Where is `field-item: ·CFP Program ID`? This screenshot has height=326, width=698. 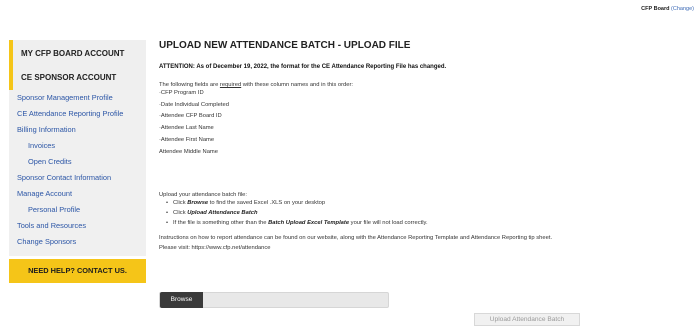 field-item: ·CFP Program ID is located at coordinates (181, 93).